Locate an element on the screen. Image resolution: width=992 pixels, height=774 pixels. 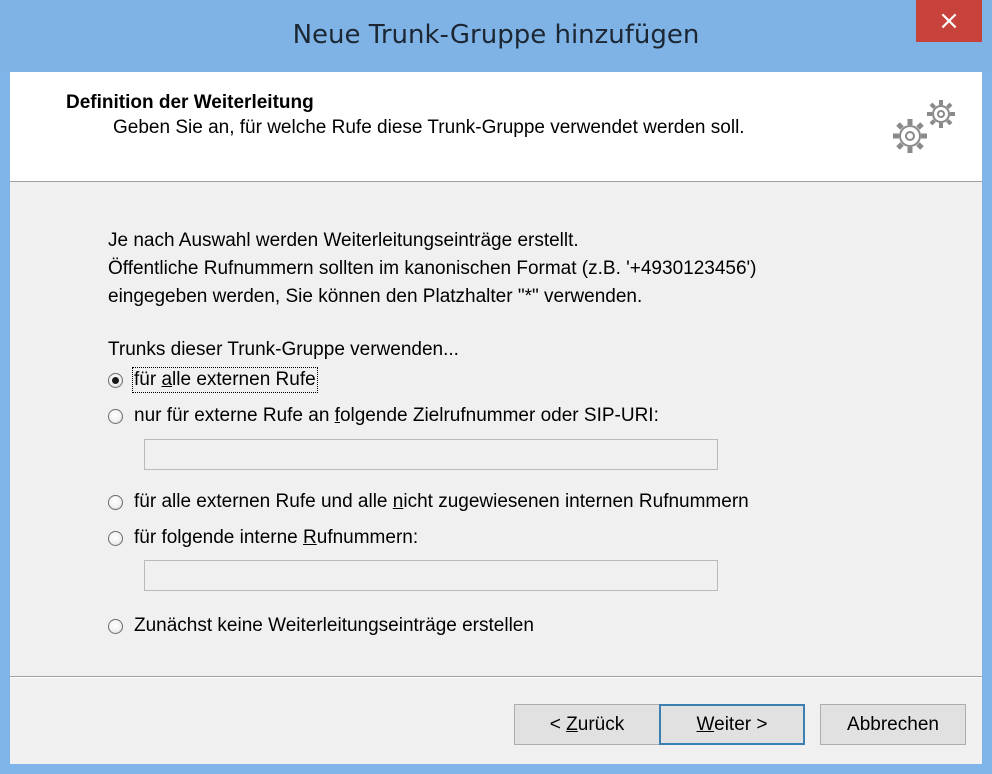
back-button: < Zurück is located at coordinates (587, 724).